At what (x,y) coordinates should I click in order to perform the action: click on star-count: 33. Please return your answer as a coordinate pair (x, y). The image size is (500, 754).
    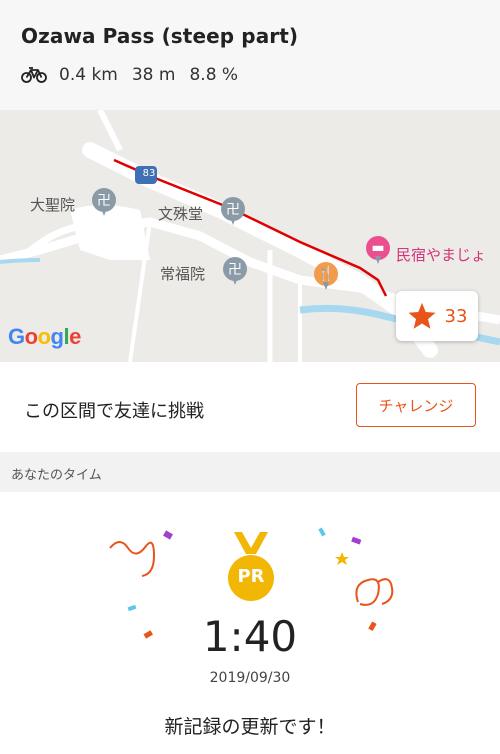
    Looking at the image, I should click on (456, 316).